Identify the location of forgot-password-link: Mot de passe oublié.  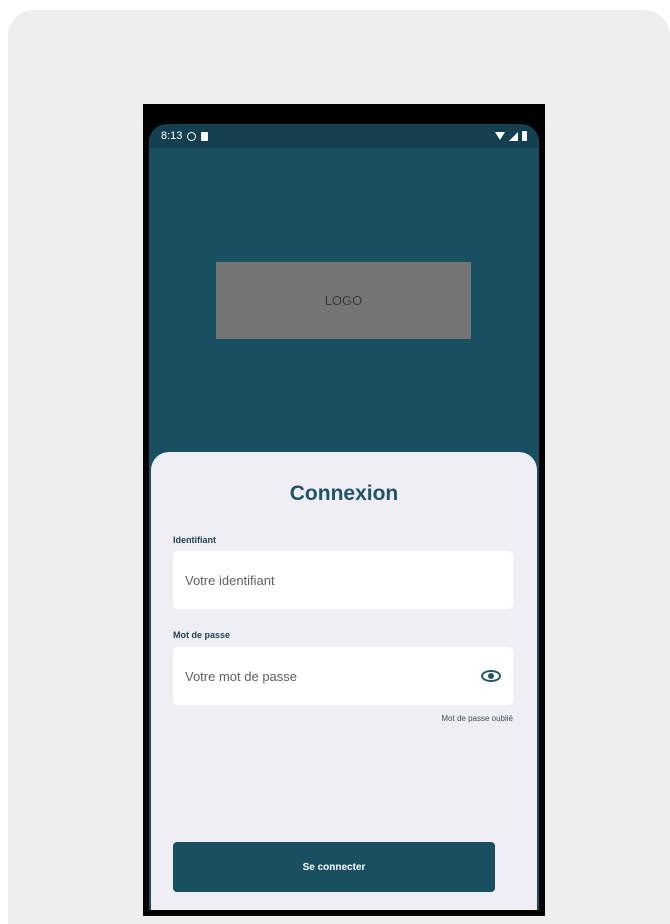
(477, 718).